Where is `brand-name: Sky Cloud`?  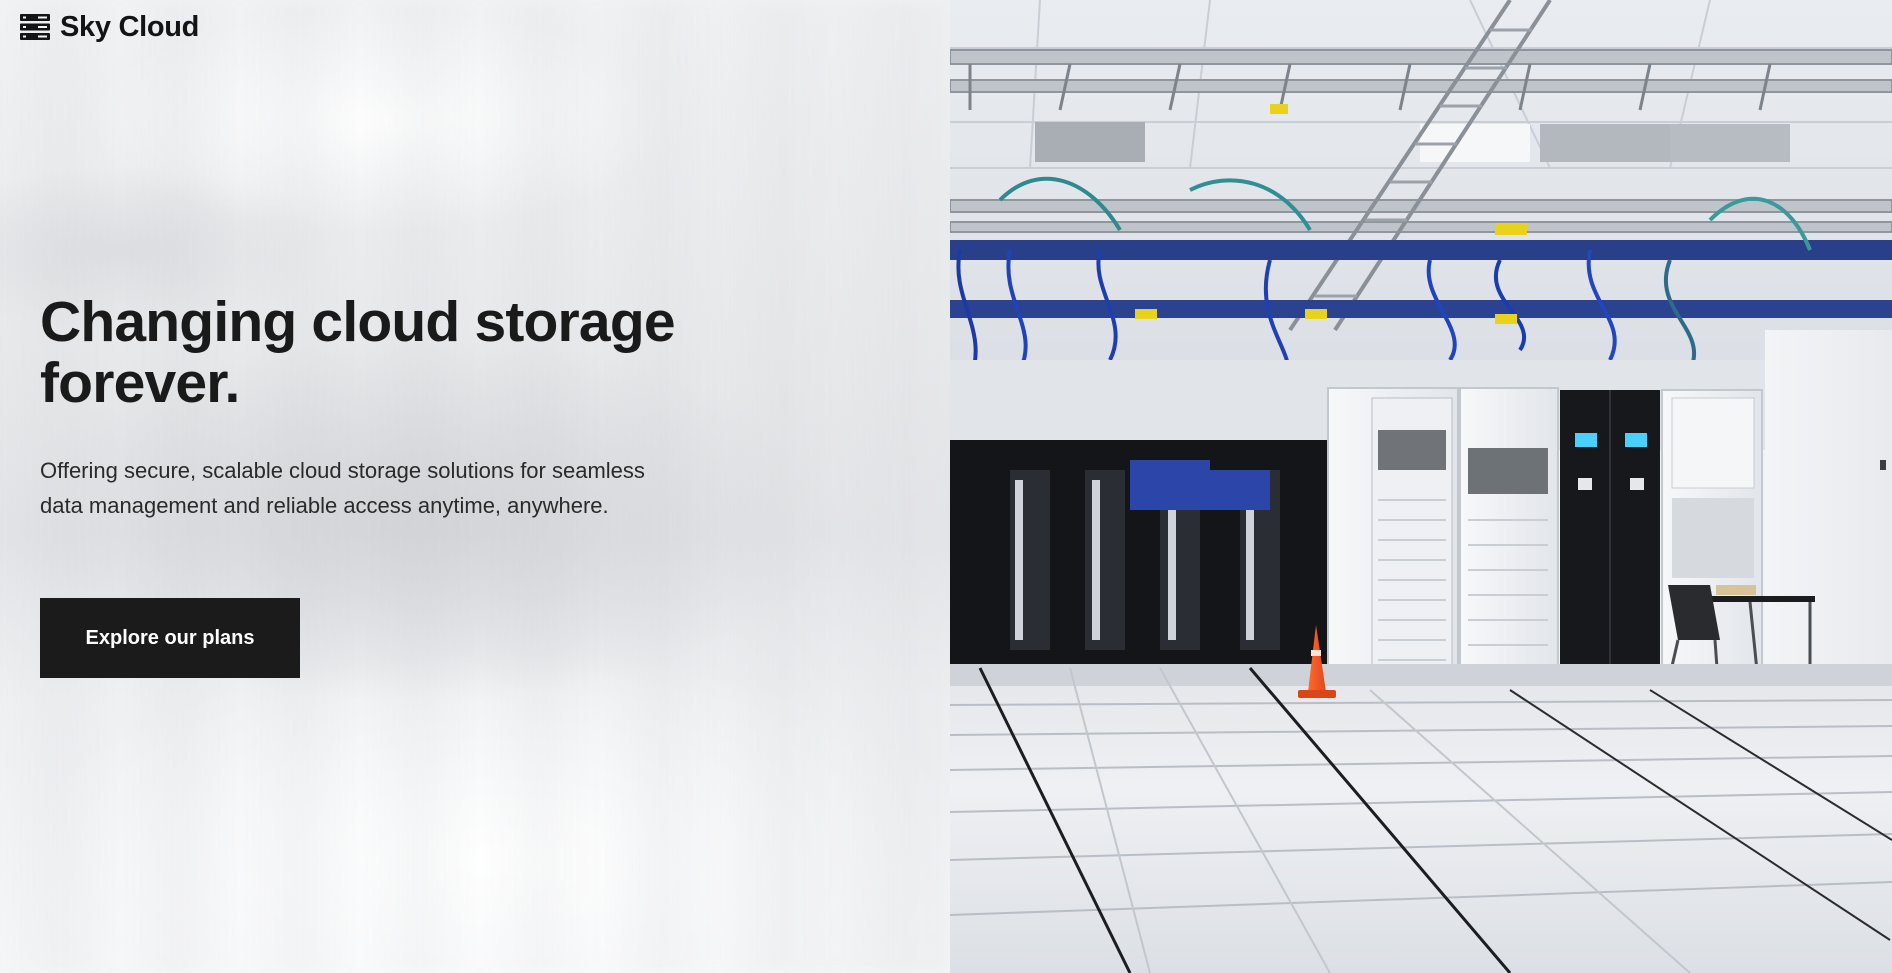
brand-name: Sky Cloud is located at coordinates (130, 26).